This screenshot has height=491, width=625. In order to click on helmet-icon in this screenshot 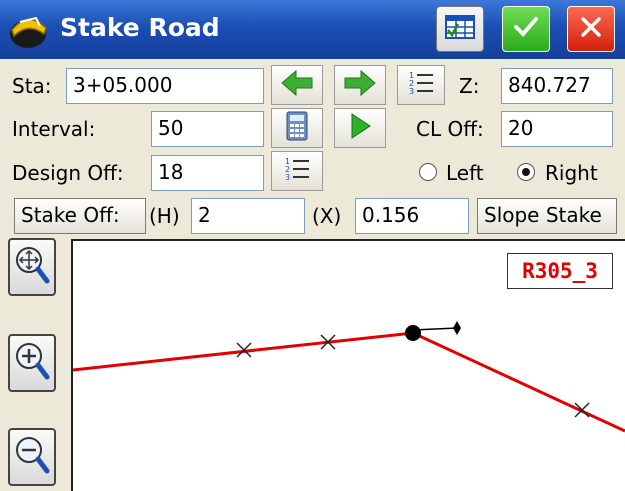, I will do `click(30, 30)`.